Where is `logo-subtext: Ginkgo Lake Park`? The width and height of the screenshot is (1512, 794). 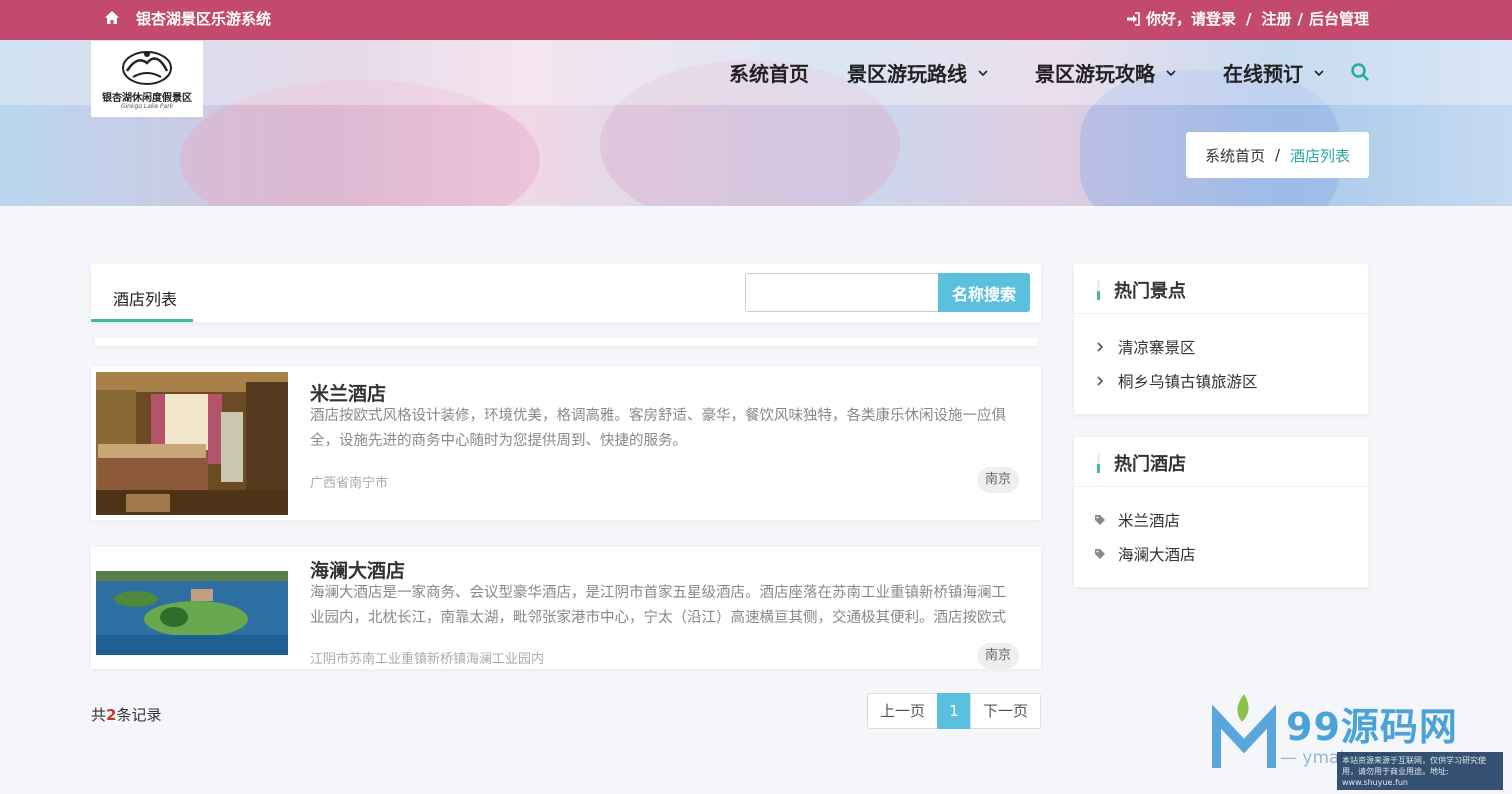
logo-subtext: Ginkgo Lake Park is located at coordinates (147, 106).